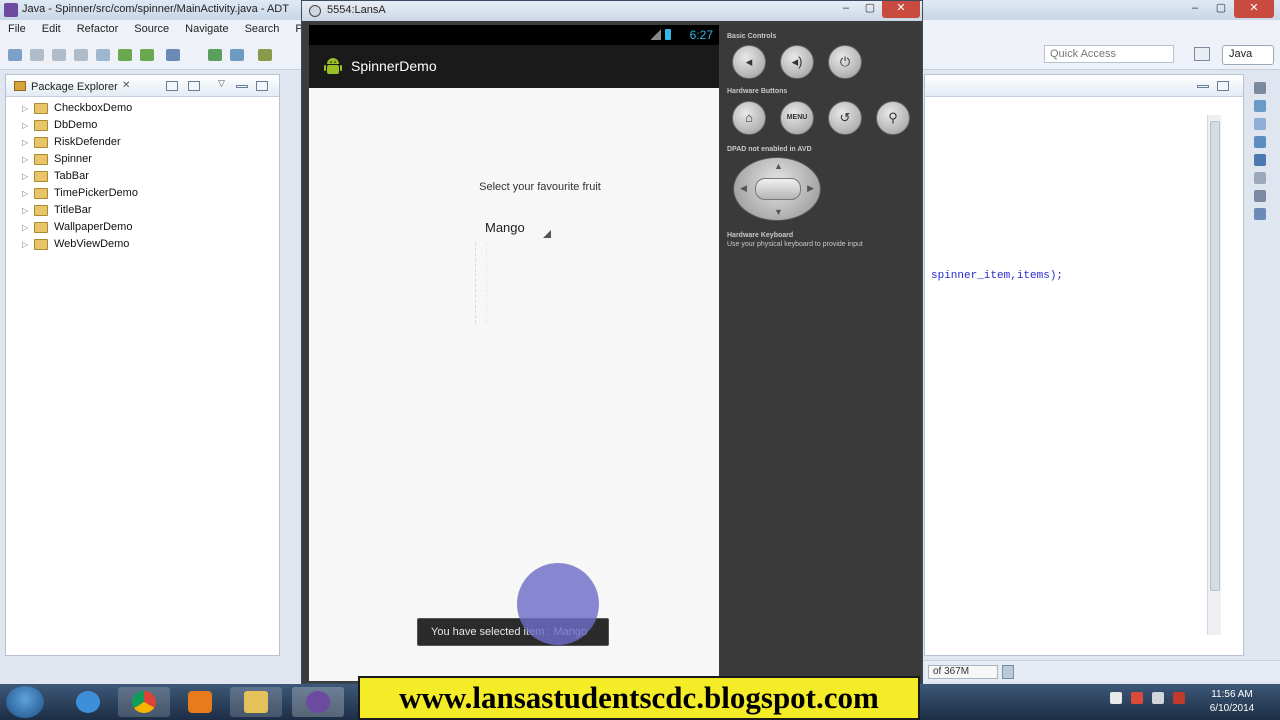  I want to click on java-perspective-button: Java, so click(1248, 55).